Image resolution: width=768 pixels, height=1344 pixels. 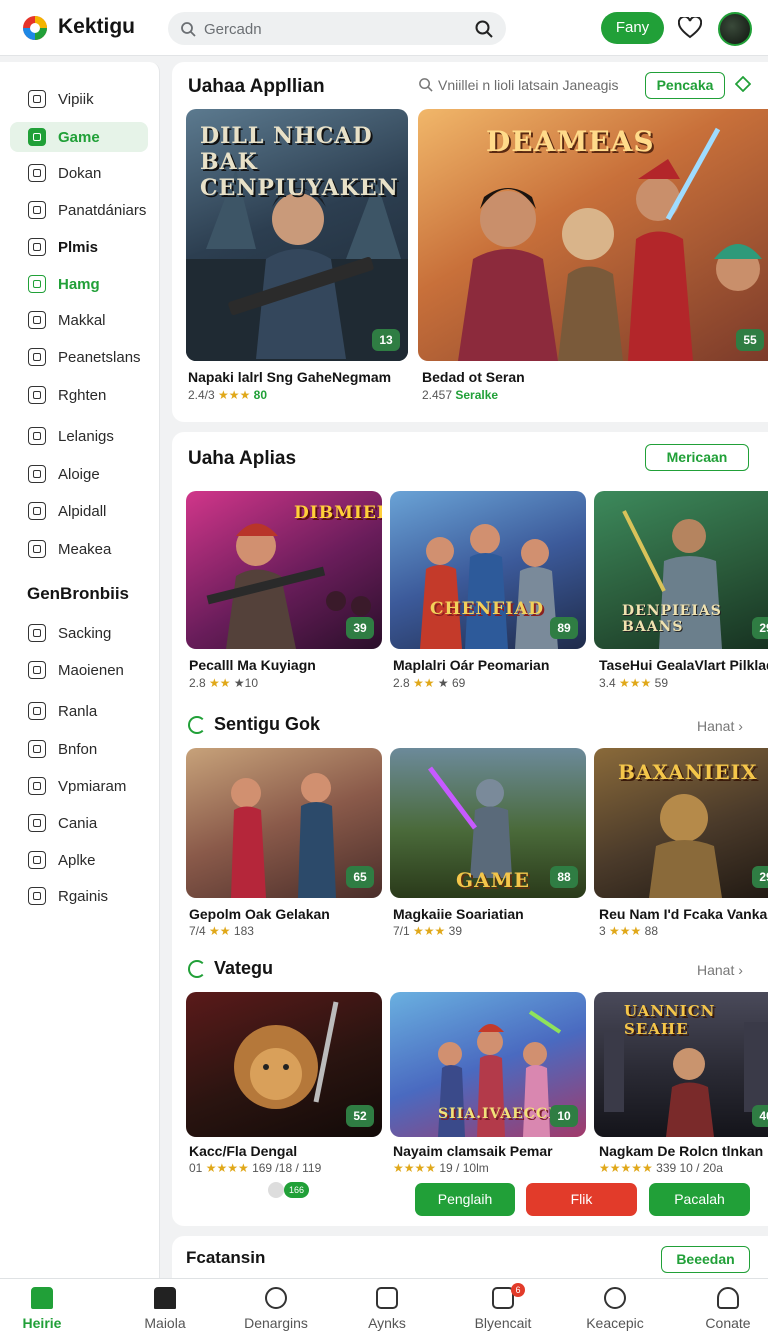 What do you see at coordinates (79, 860) in the screenshot?
I see `sidebar-item-aplke: Aplke` at bounding box center [79, 860].